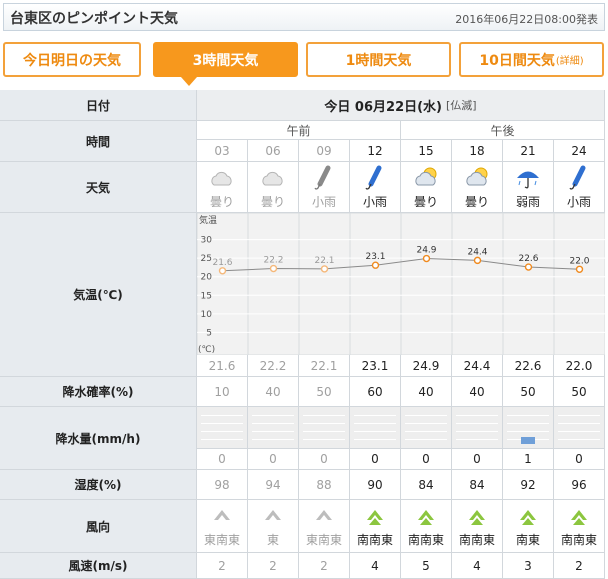 The image size is (608, 579). I want to click on wind-speed-value: 3, so click(528, 566).